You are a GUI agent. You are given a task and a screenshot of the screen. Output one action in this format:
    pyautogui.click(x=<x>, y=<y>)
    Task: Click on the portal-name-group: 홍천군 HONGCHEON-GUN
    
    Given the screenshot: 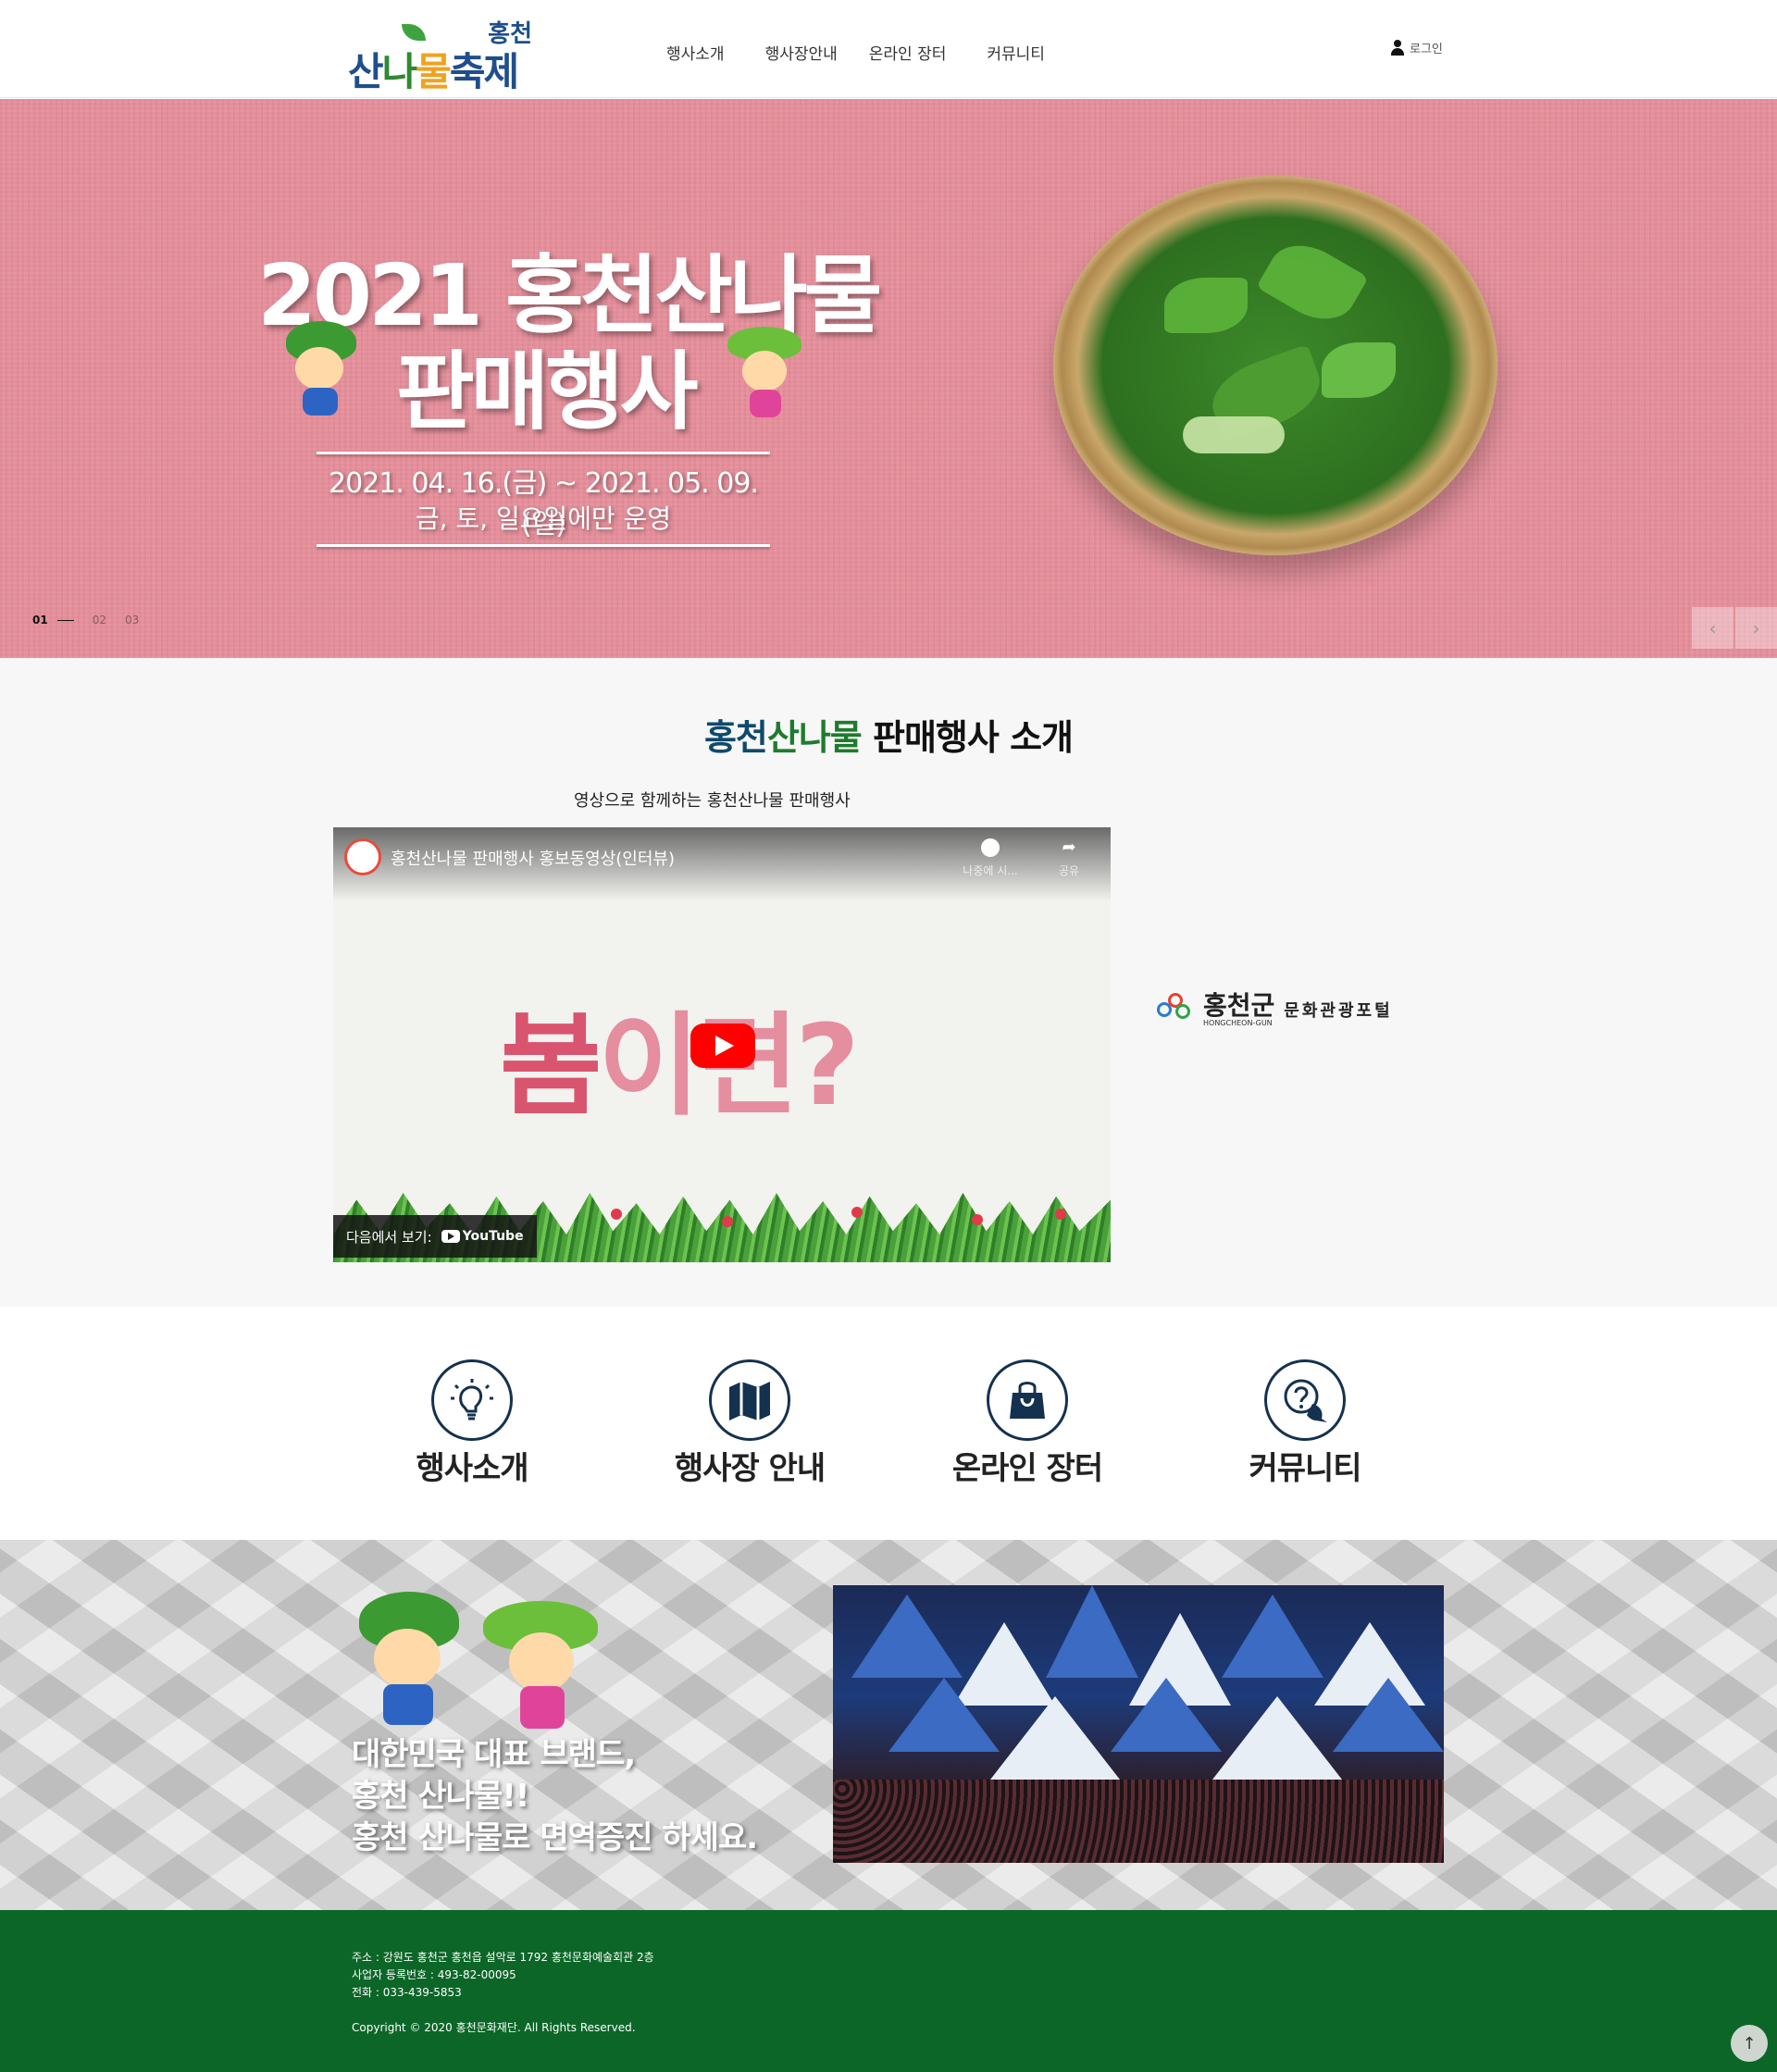 What is the action you would take?
    pyautogui.click(x=1239, y=1008)
    